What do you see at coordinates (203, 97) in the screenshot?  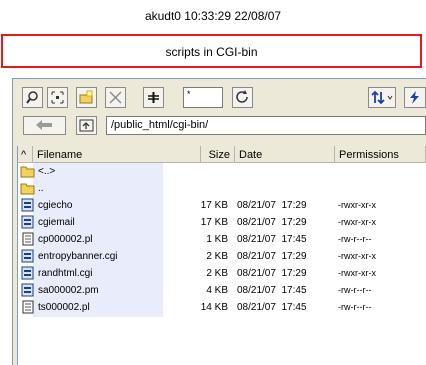 I see `filter-input: *` at bounding box center [203, 97].